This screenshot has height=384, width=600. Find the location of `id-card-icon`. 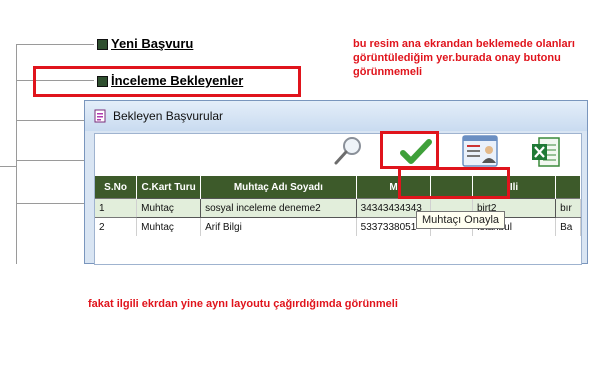

id-card-icon is located at coordinates (480, 152).